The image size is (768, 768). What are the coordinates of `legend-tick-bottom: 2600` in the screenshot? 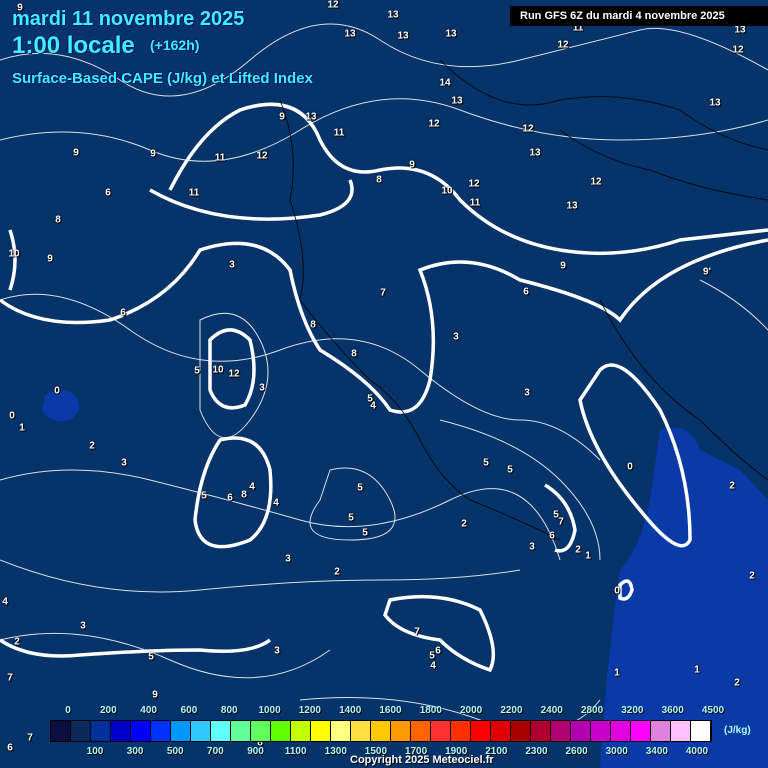 It's located at (576, 751).